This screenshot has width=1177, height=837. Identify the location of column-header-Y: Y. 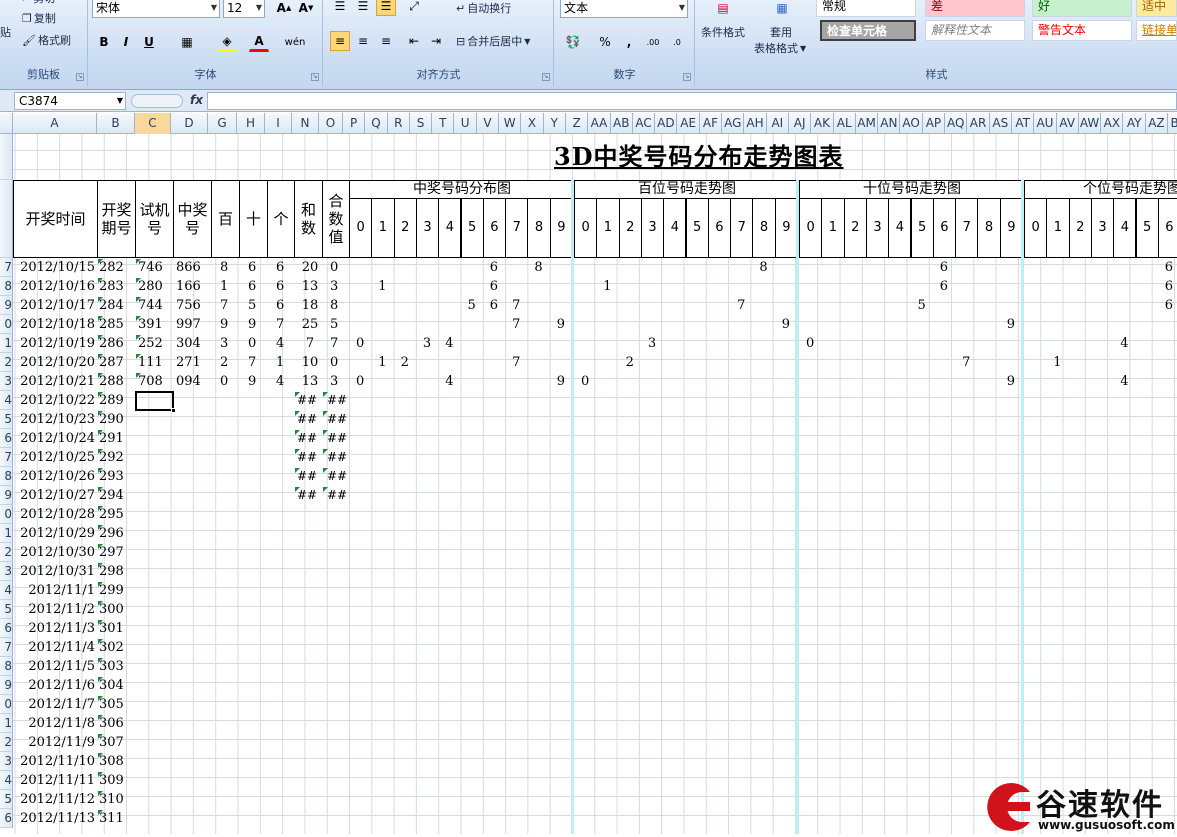
(555, 123).